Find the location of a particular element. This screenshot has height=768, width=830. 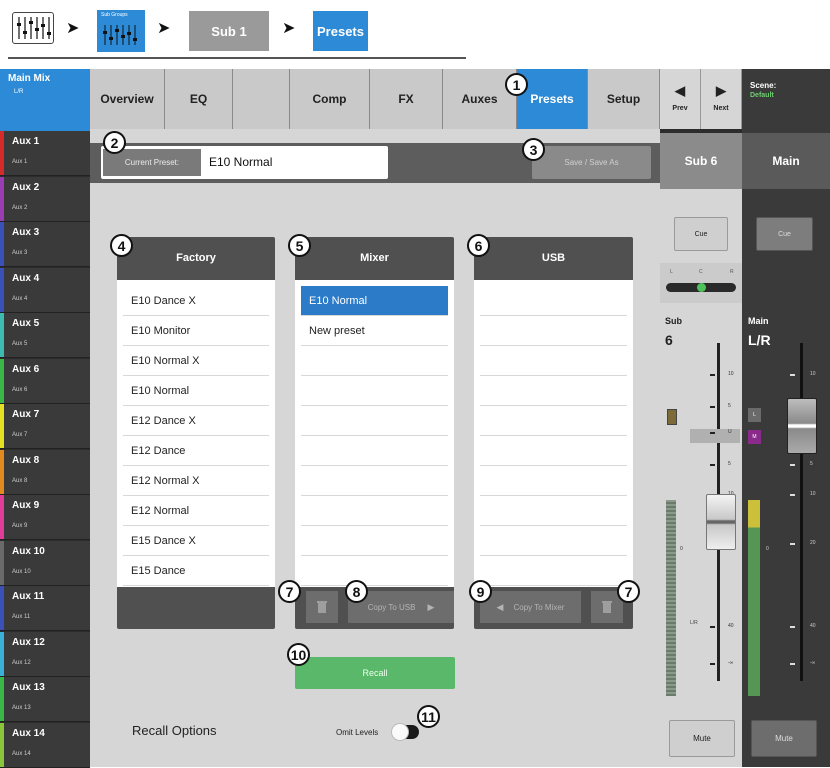

main-mute-button: Mute is located at coordinates (784, 738).